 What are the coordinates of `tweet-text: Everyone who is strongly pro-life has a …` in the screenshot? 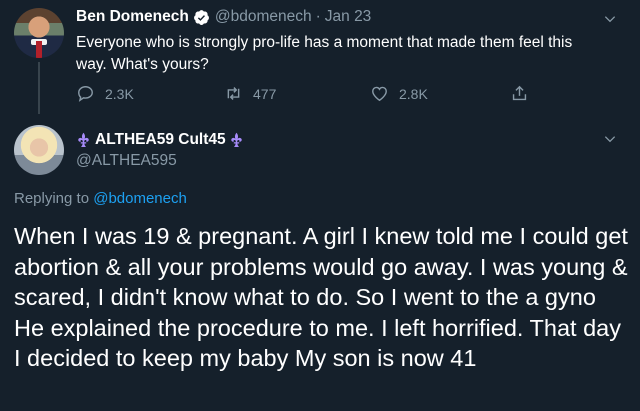 It's located at (324, 53).